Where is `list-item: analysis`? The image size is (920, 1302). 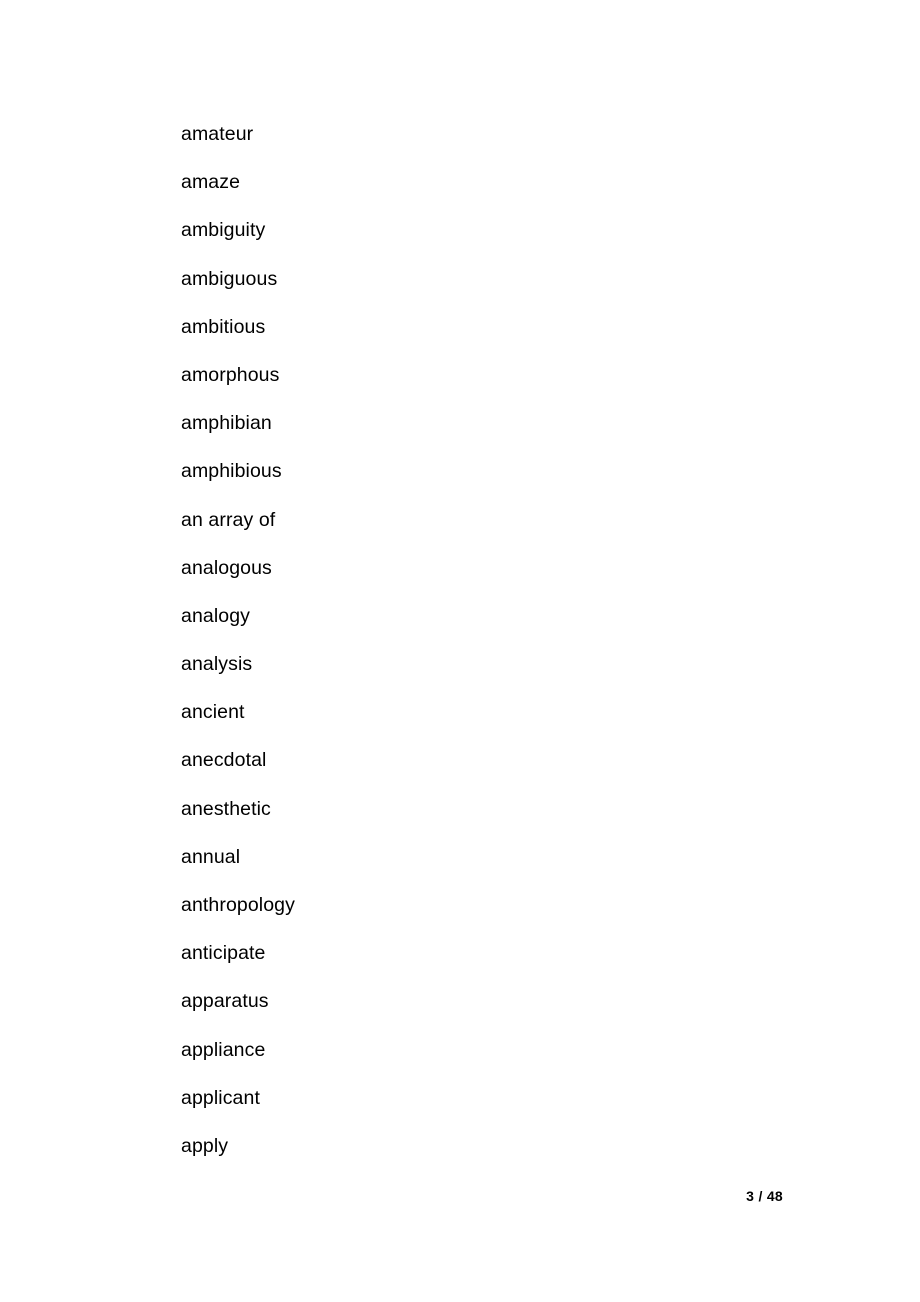 list-item: analysis is located at coordinates (217, 664).